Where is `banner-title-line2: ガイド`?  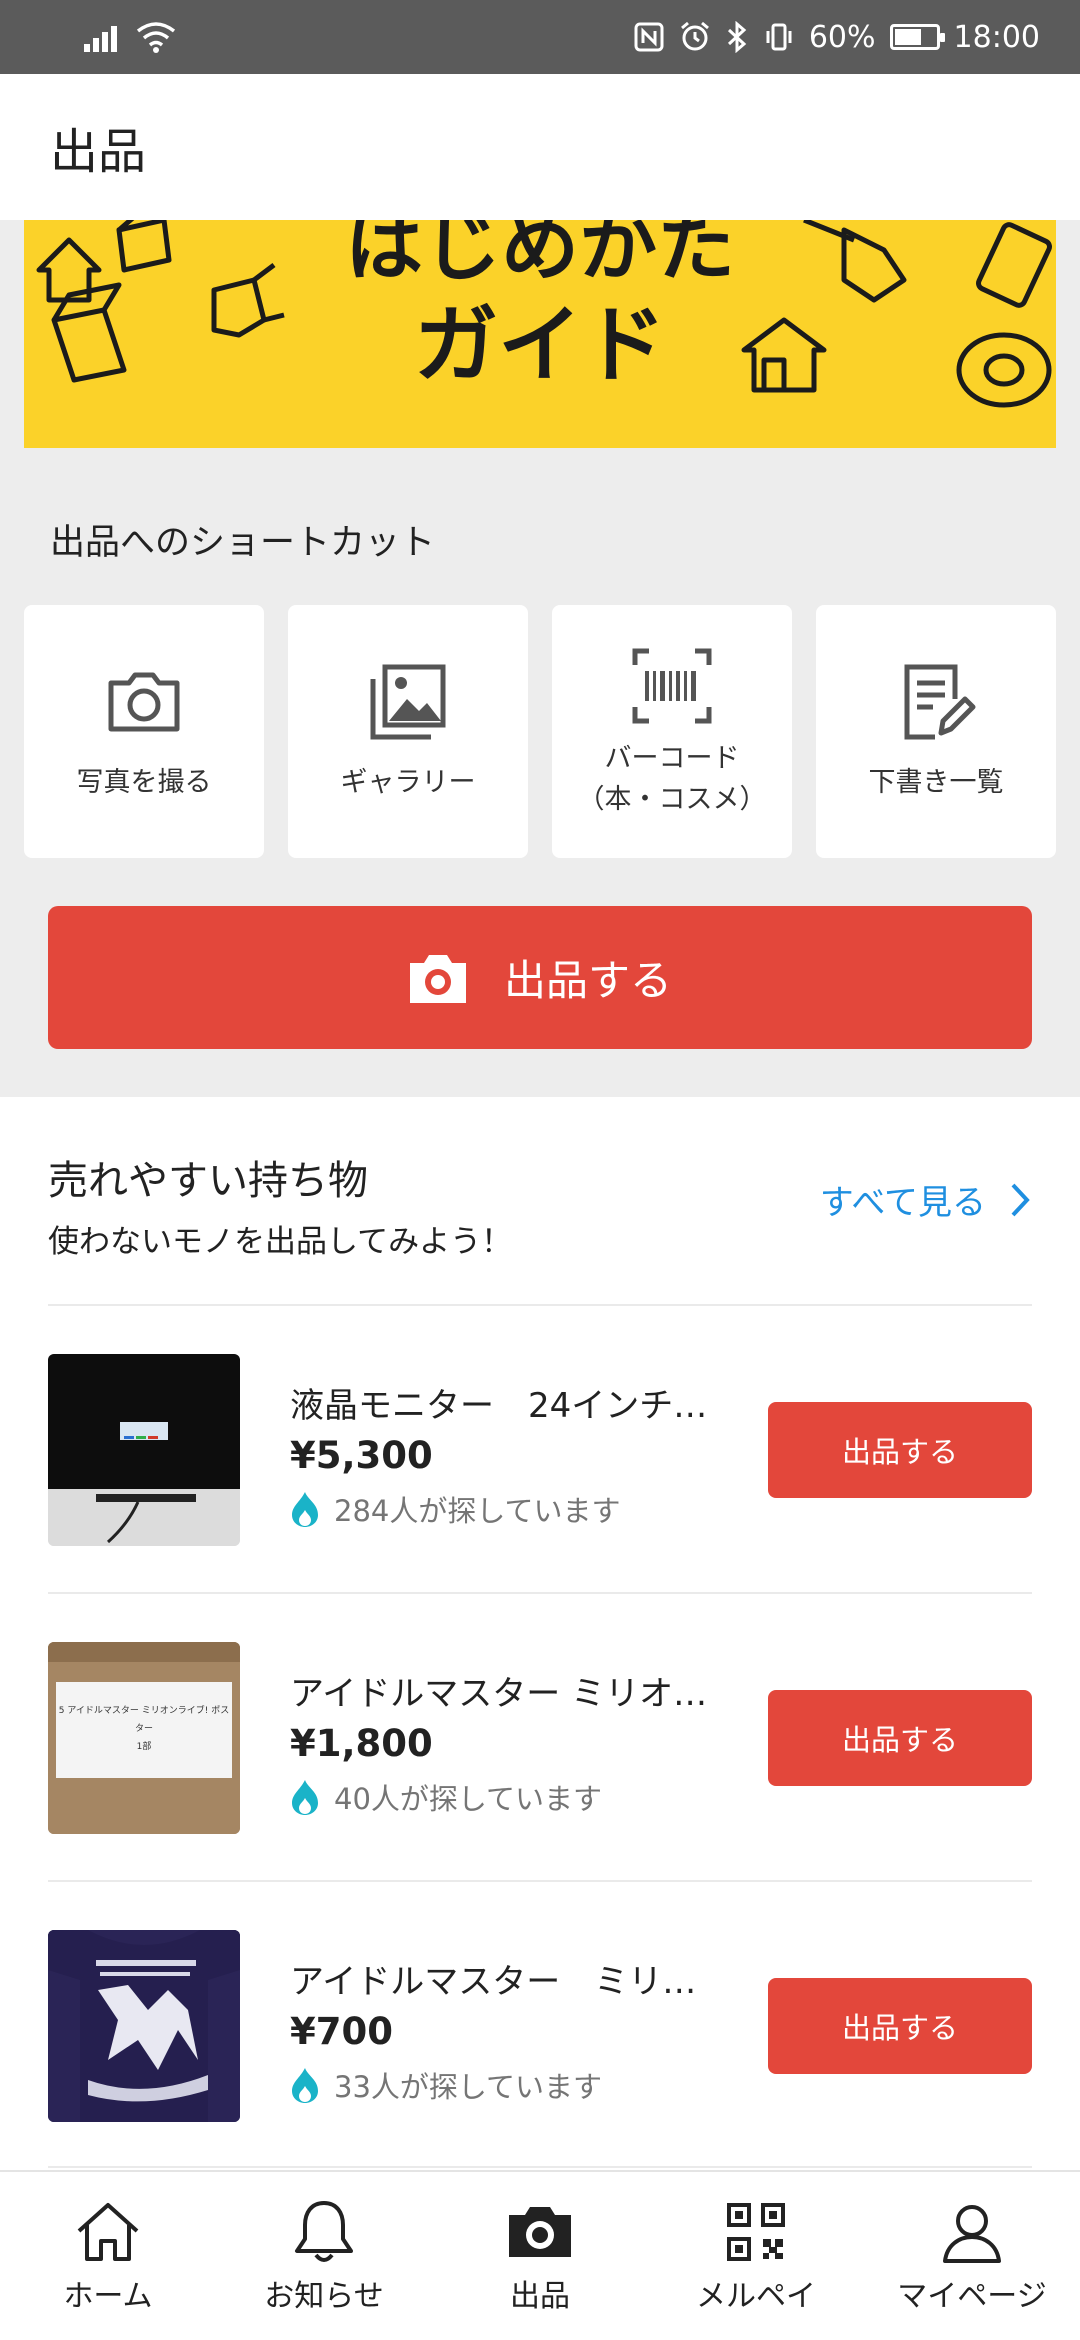
banner-title-line2: ガイド is located at coordinates (539, 345).